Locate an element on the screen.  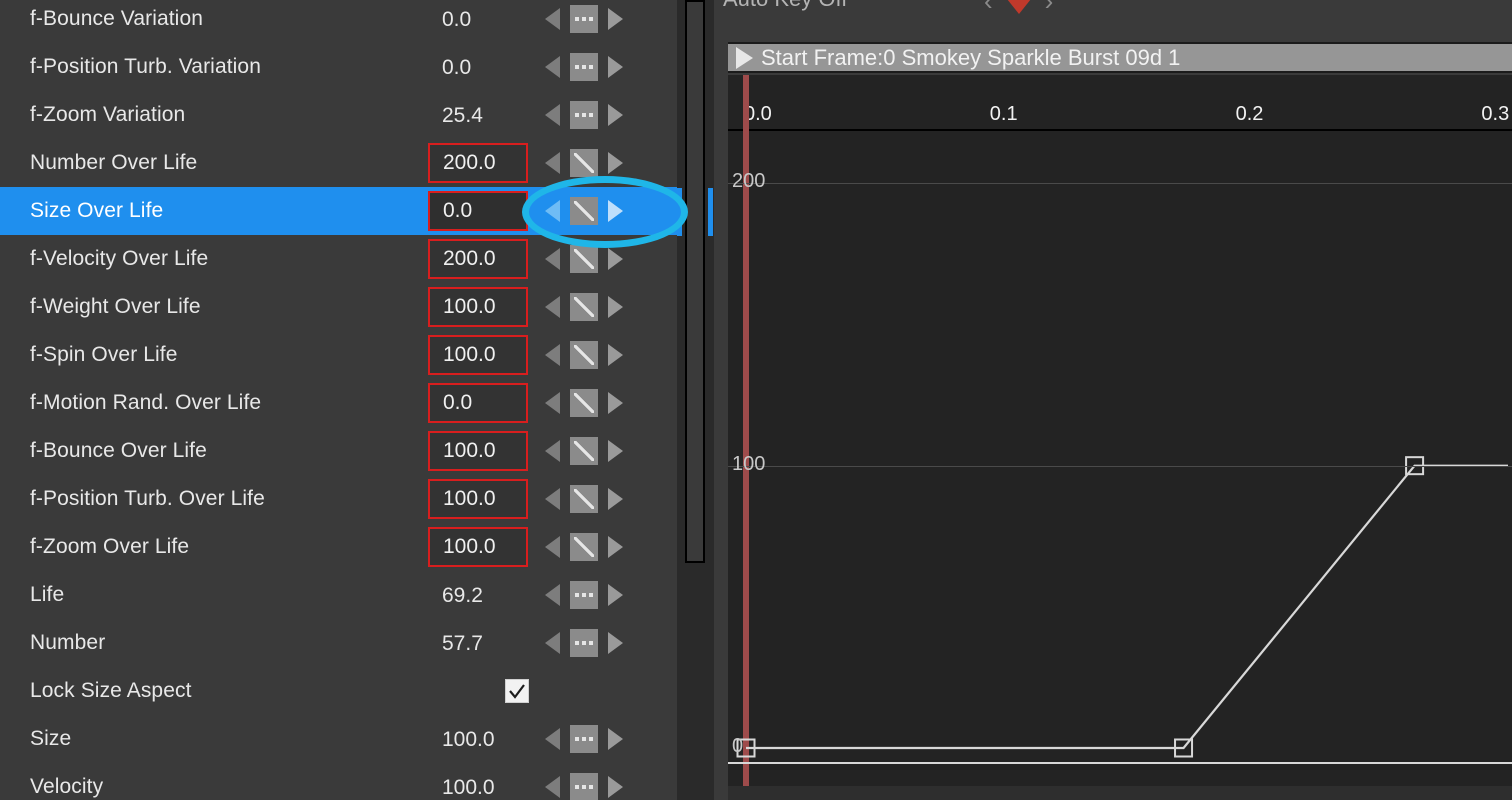
parameter-value-field: 57.7 is located at coordinates (462, 644).